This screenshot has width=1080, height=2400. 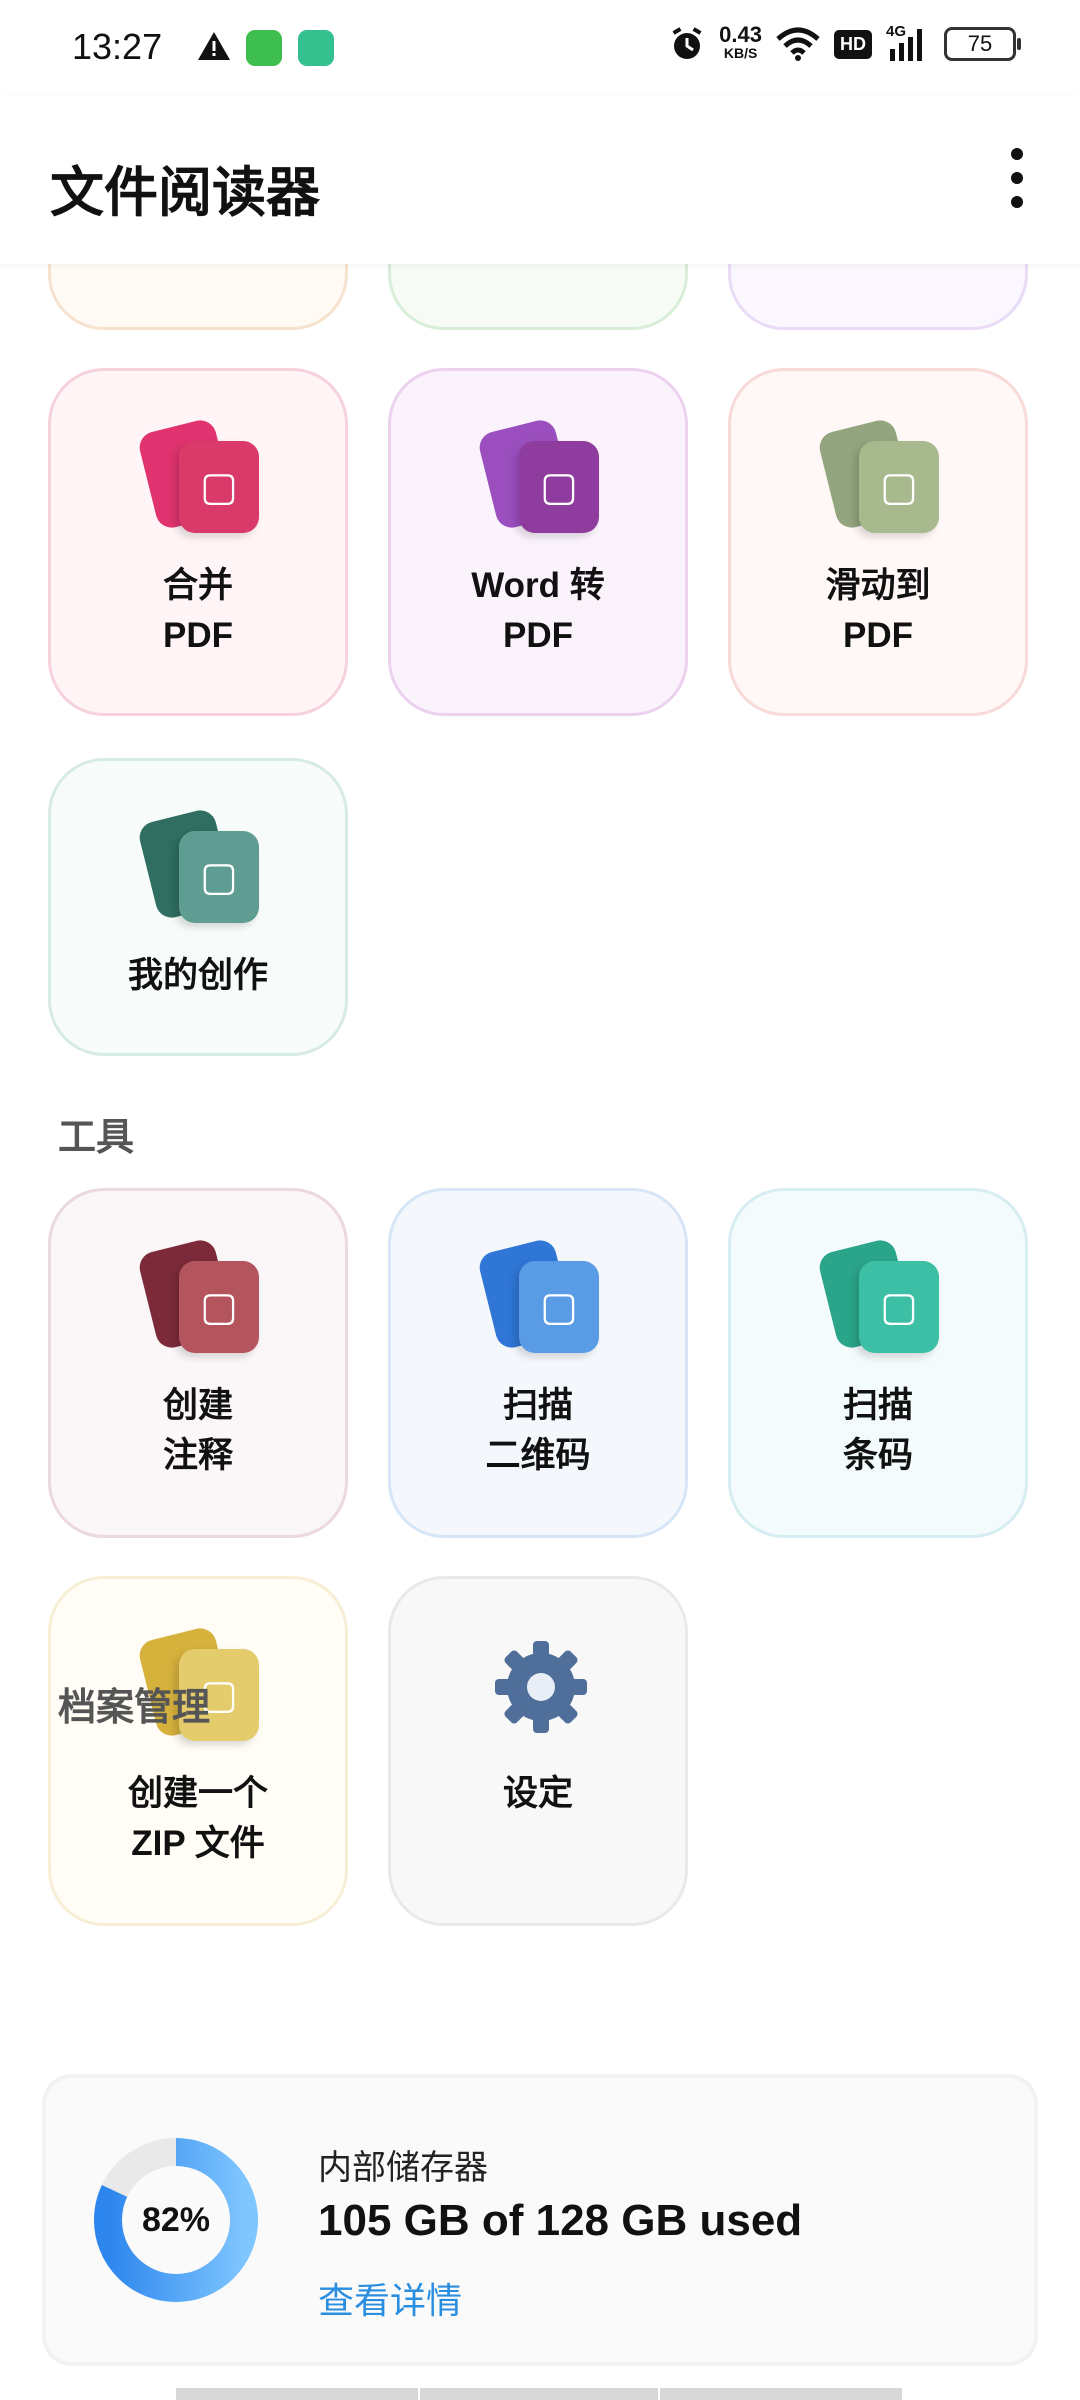 What do you see at coordinates (197, 865) in the screenshot?
I see `my-creations-icon: ▢` at bounding box center [197, 865].